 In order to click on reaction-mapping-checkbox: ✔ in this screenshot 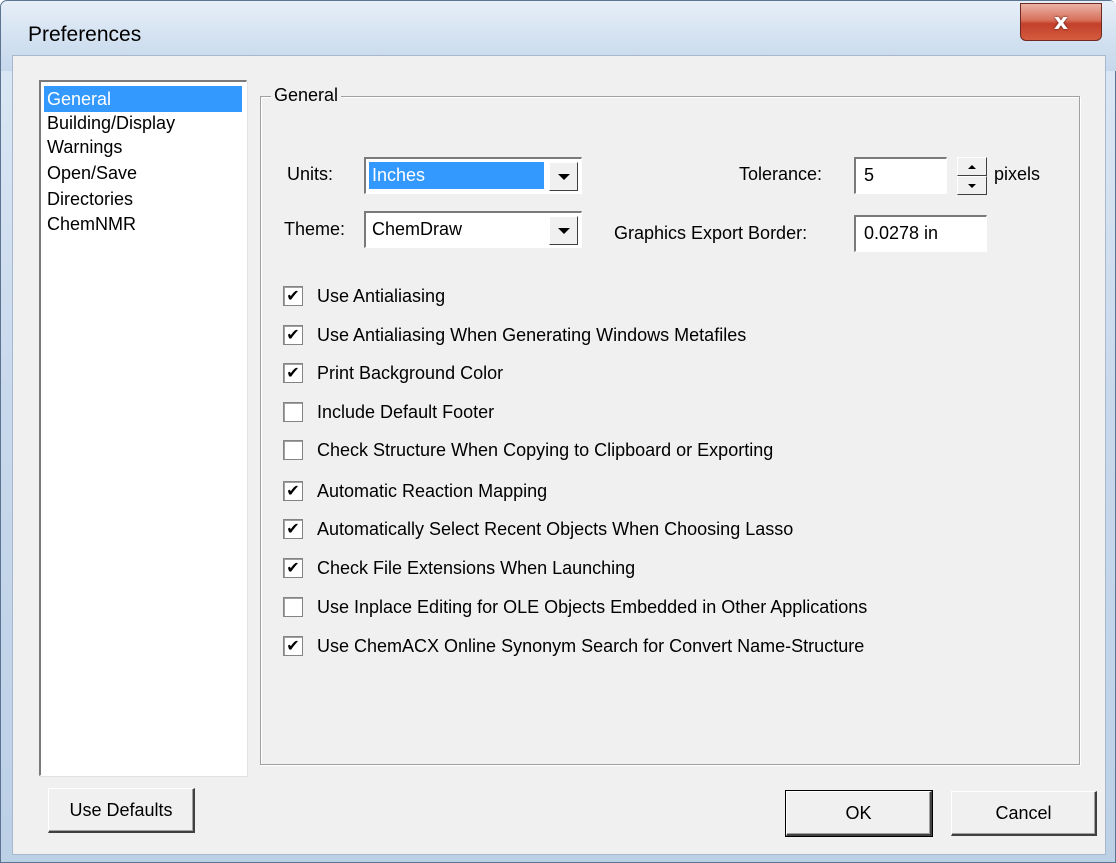, I will do `click(293, 491)`.